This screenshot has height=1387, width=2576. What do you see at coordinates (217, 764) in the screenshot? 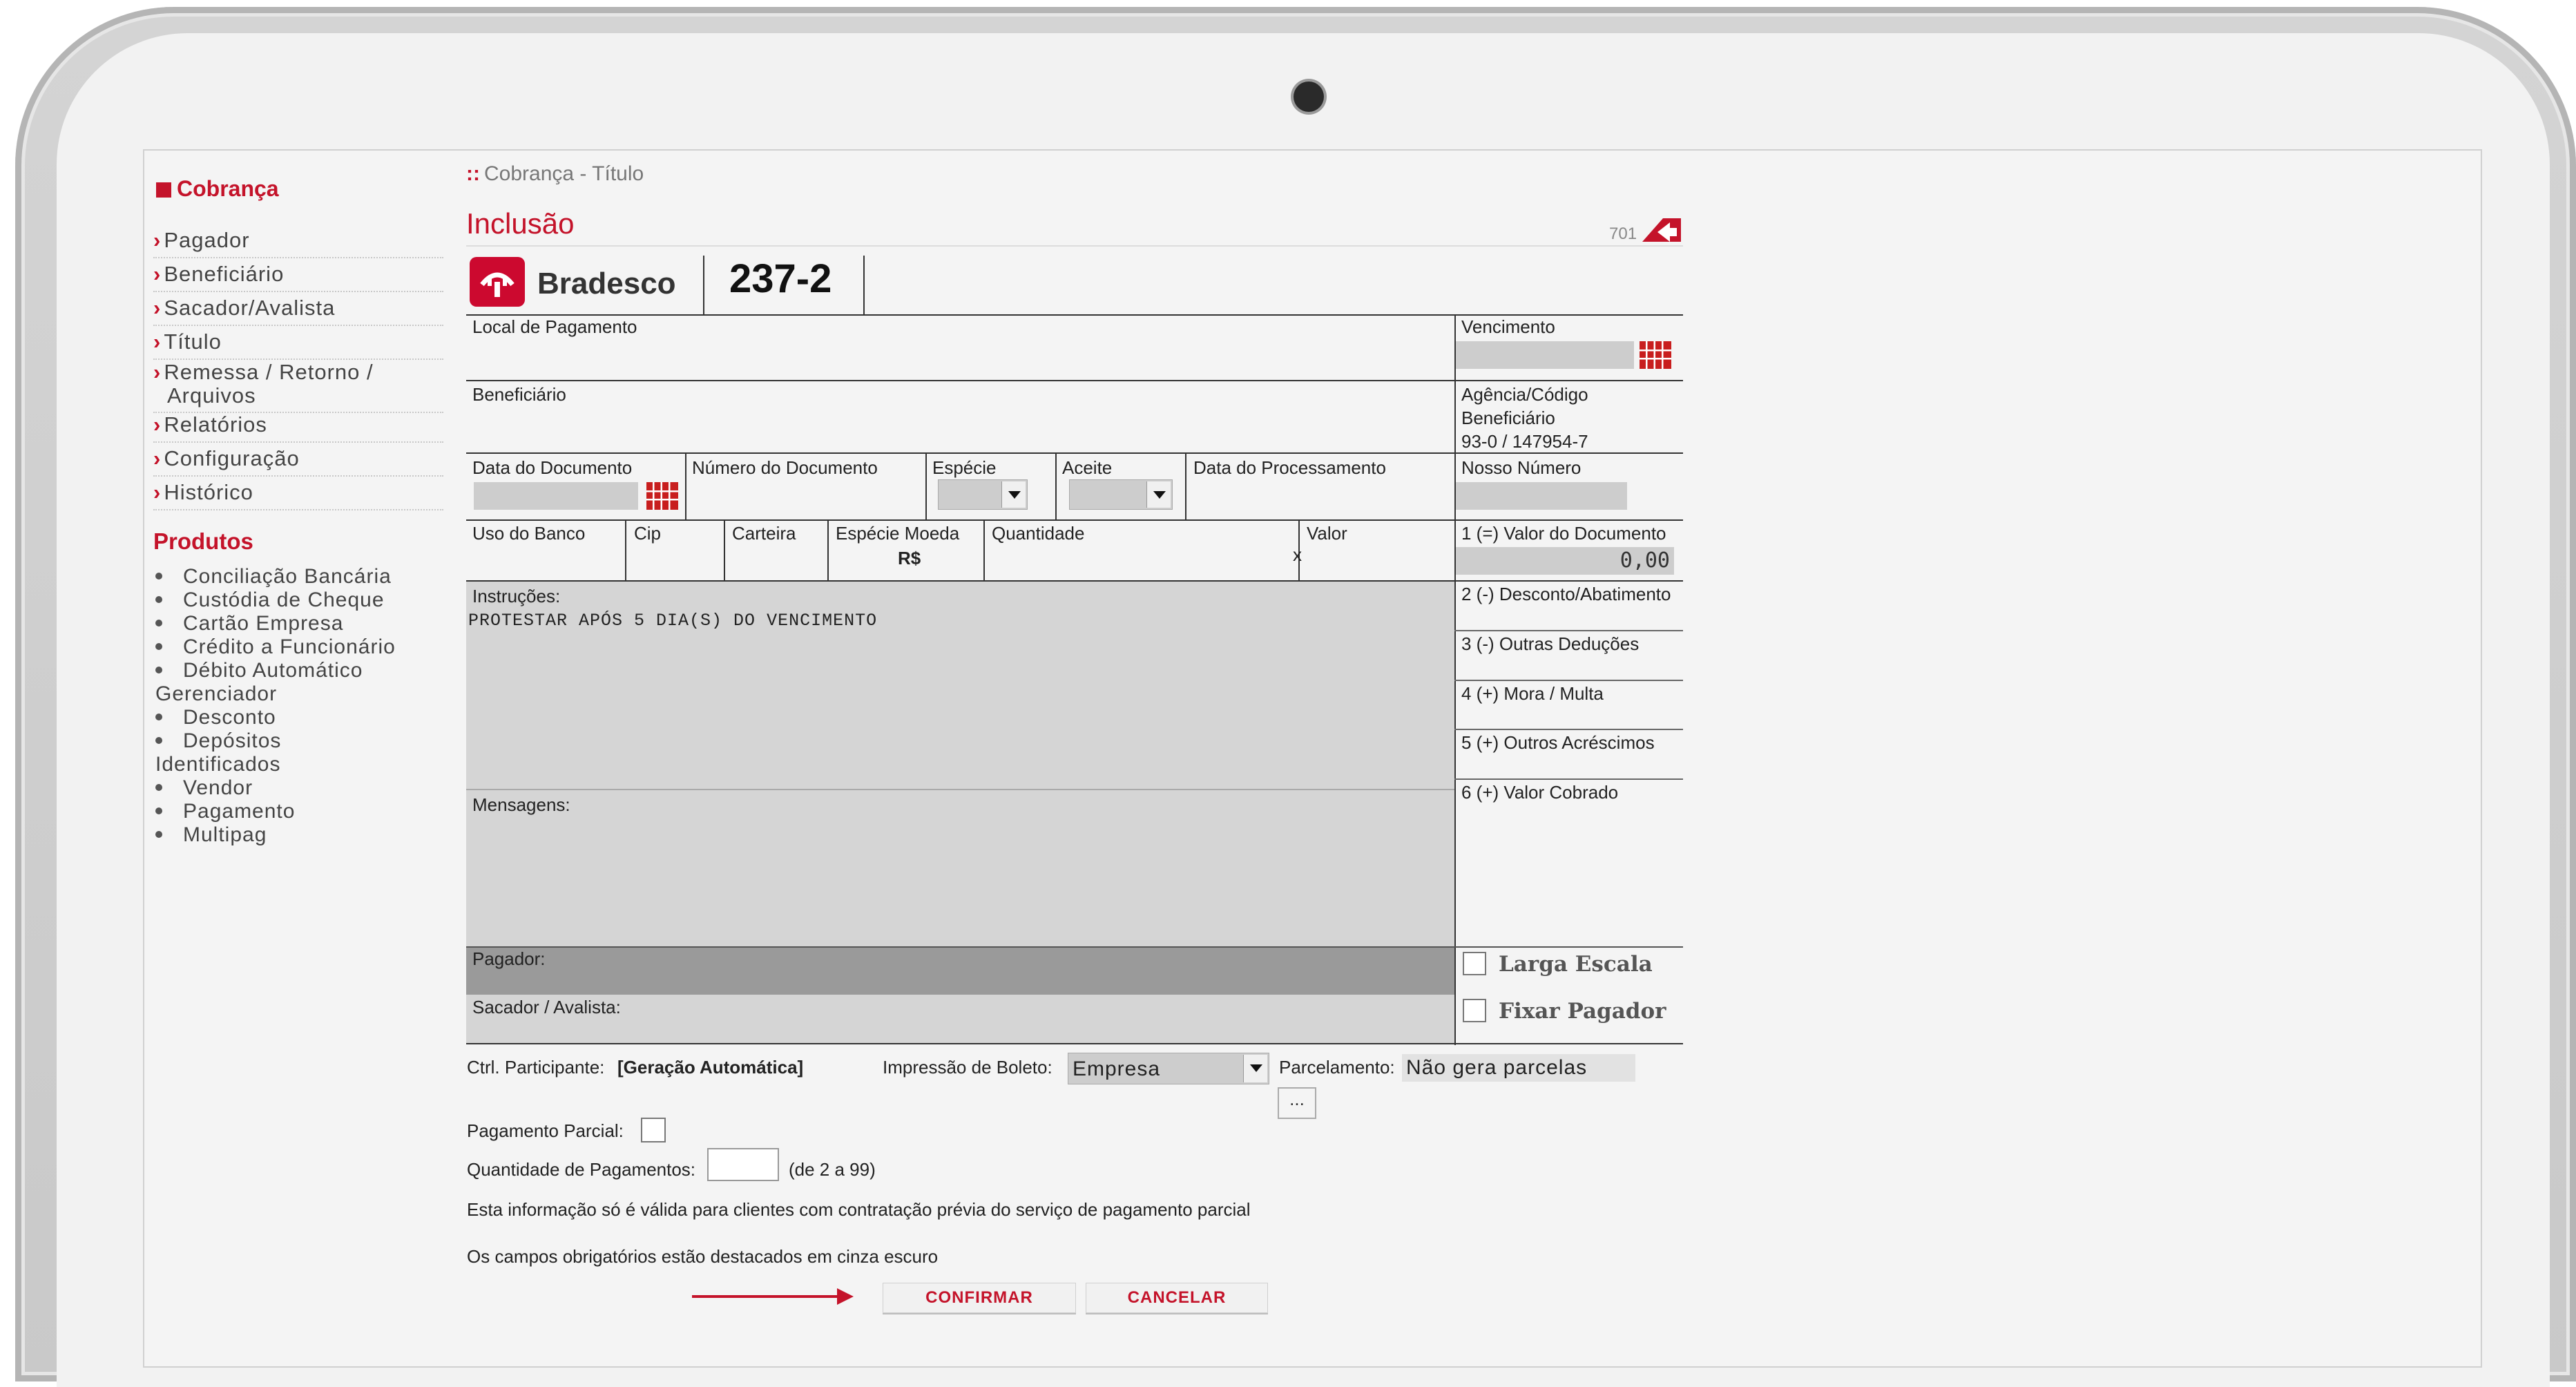
I see `product-item-cont: Identificados` at bounding box center [217, 764].